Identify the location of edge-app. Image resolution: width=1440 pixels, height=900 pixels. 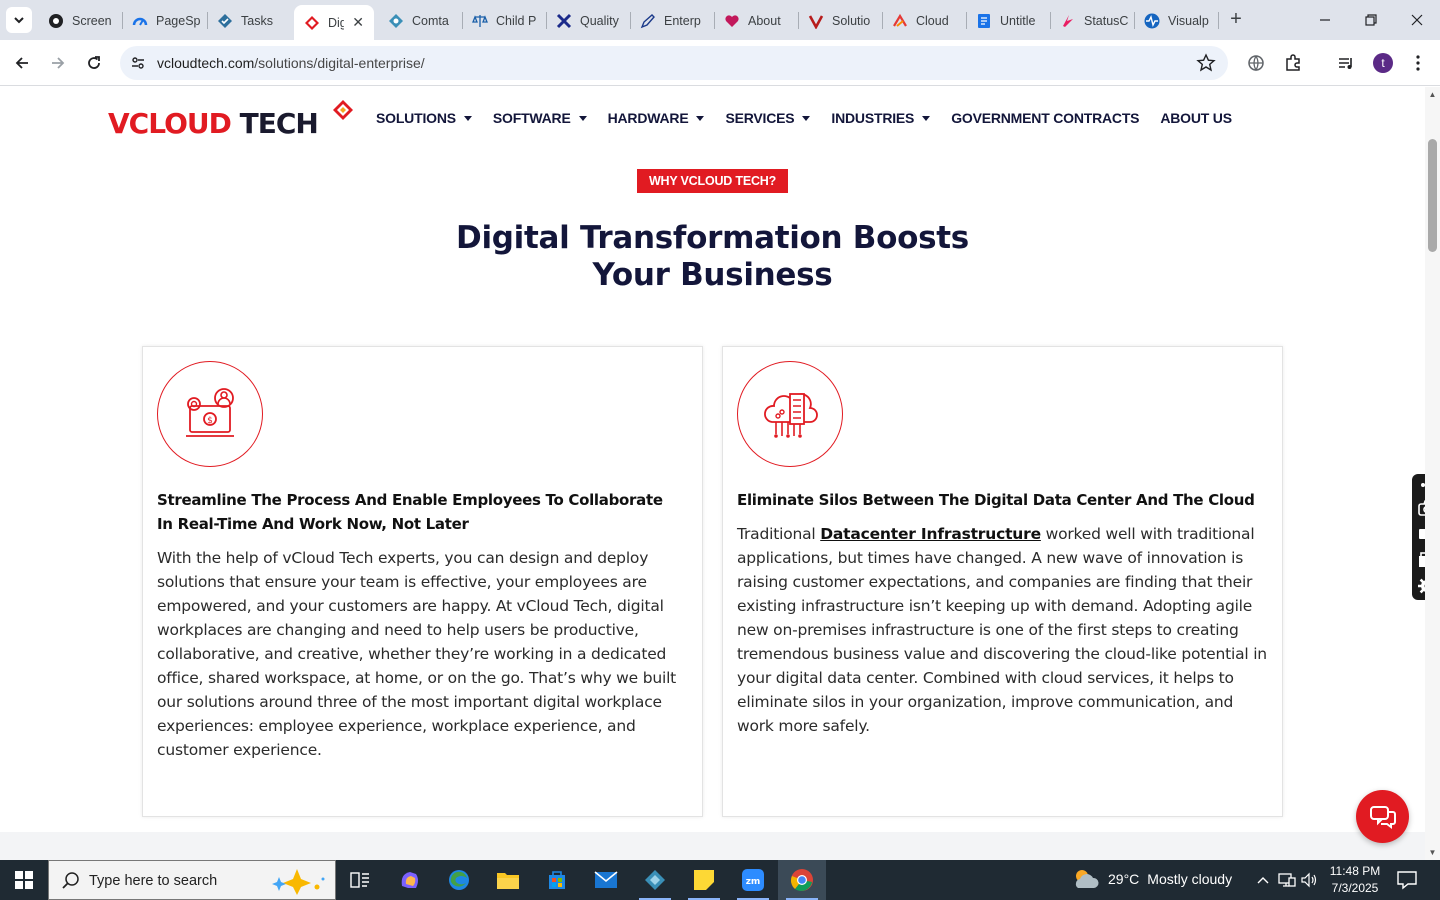
(459, 880).